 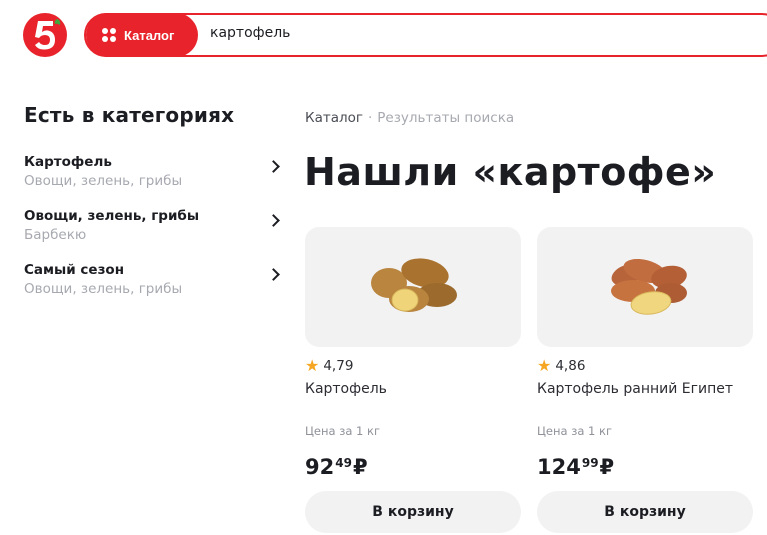 I want to click on sidebar-item-label: Овощи, зелень, грибы, so click(x=112, y=216).